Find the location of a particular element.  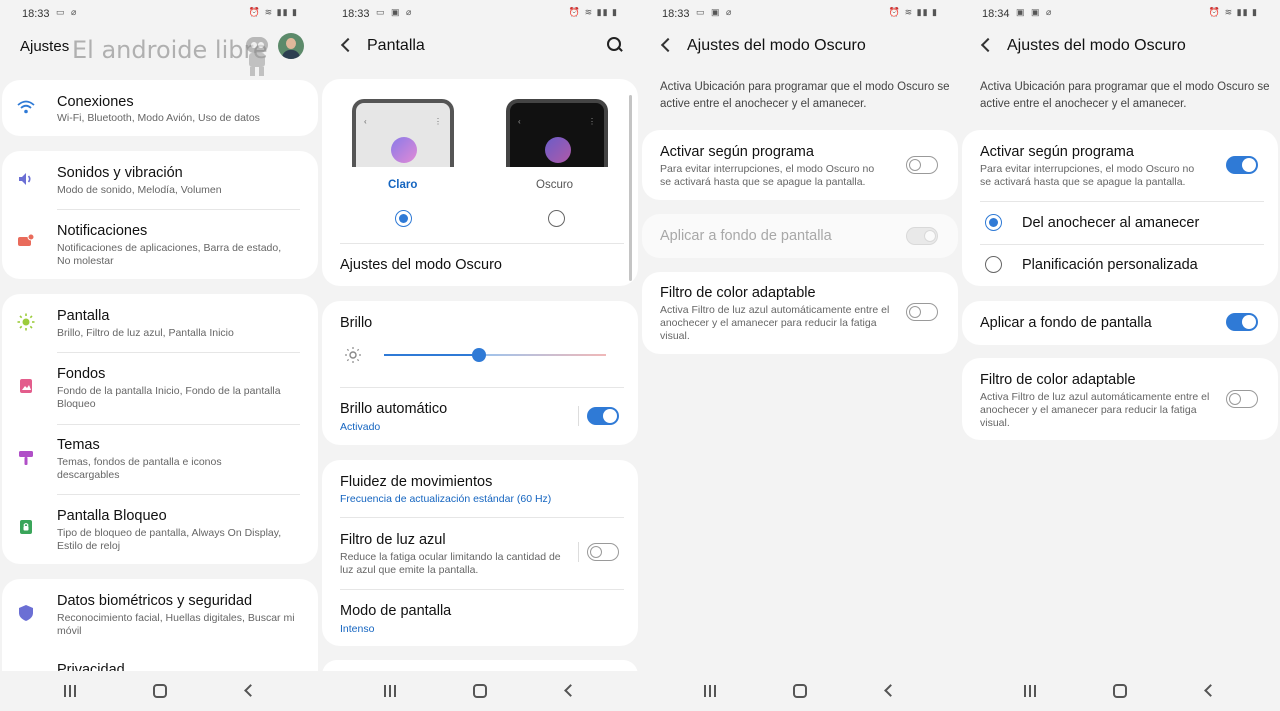

screen-mode-value: Intenso is located at coordinates (357, 629).